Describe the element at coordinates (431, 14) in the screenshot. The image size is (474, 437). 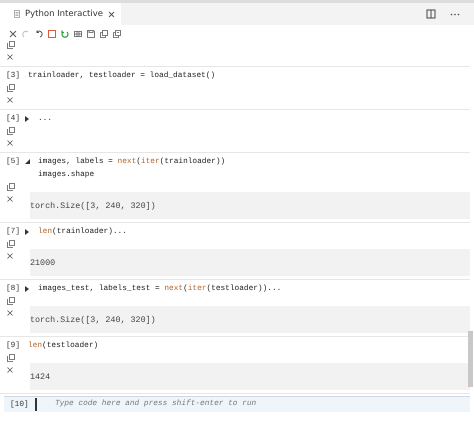
I see `split-editor-icon` at that location.